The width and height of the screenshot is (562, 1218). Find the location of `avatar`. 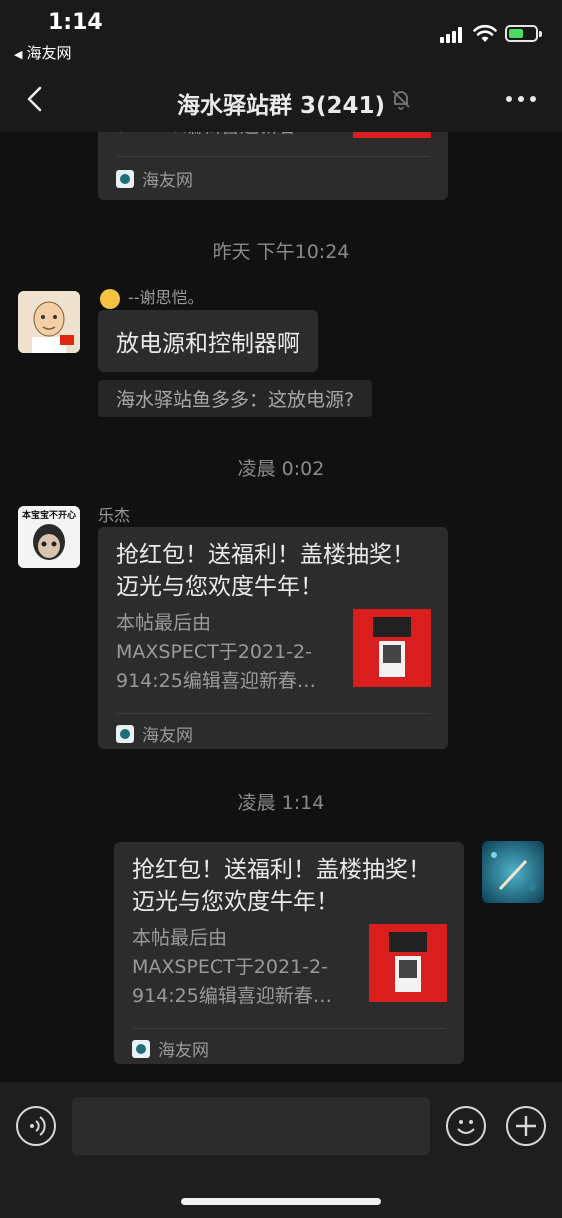

avatar is located at coordinates (49, 322).